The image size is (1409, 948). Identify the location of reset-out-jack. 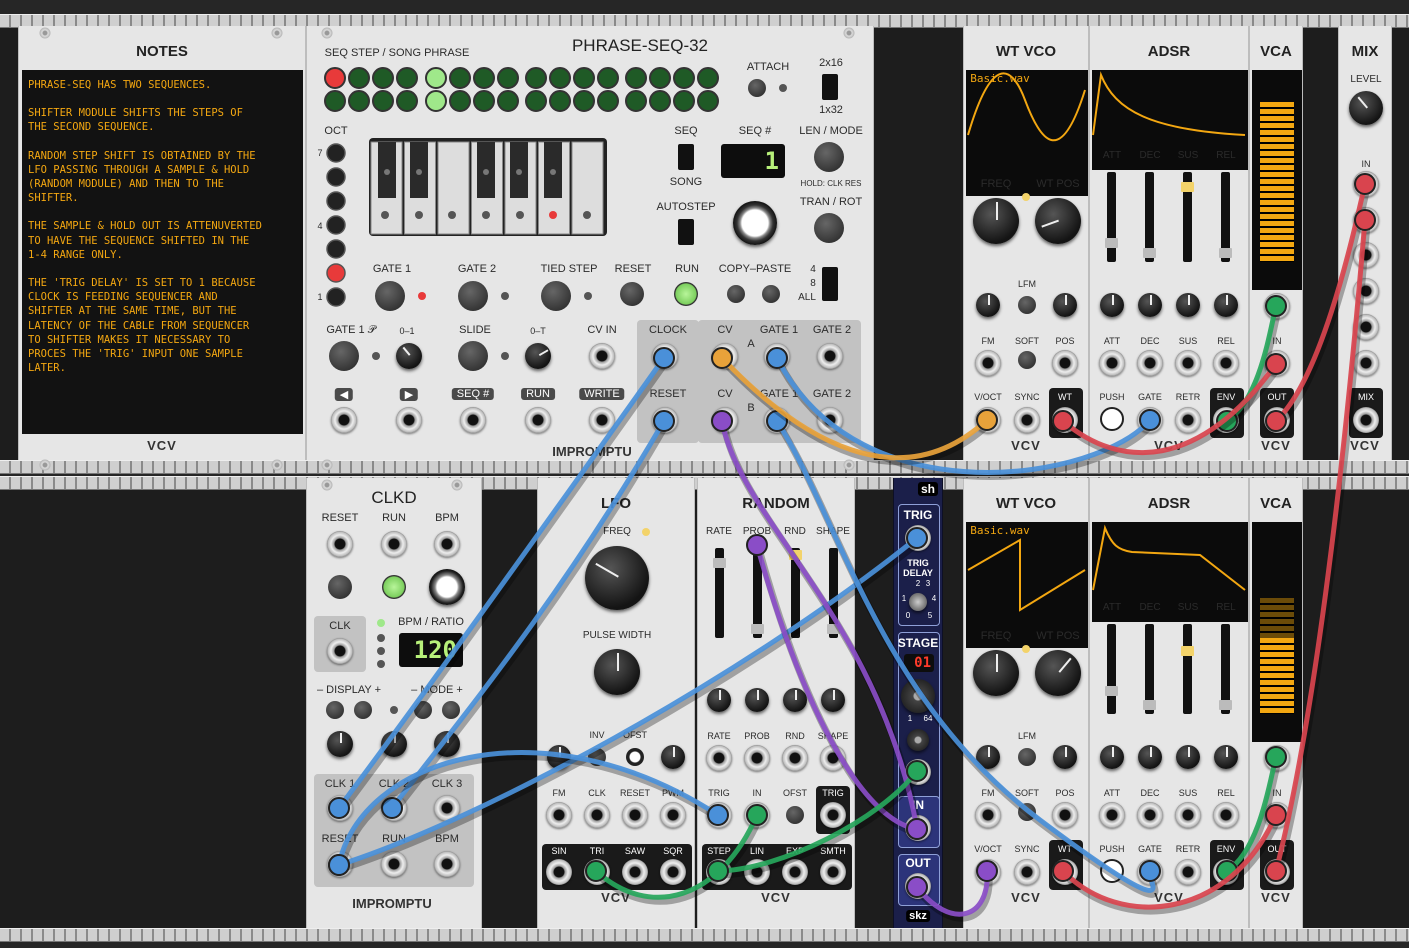
(340, 864).